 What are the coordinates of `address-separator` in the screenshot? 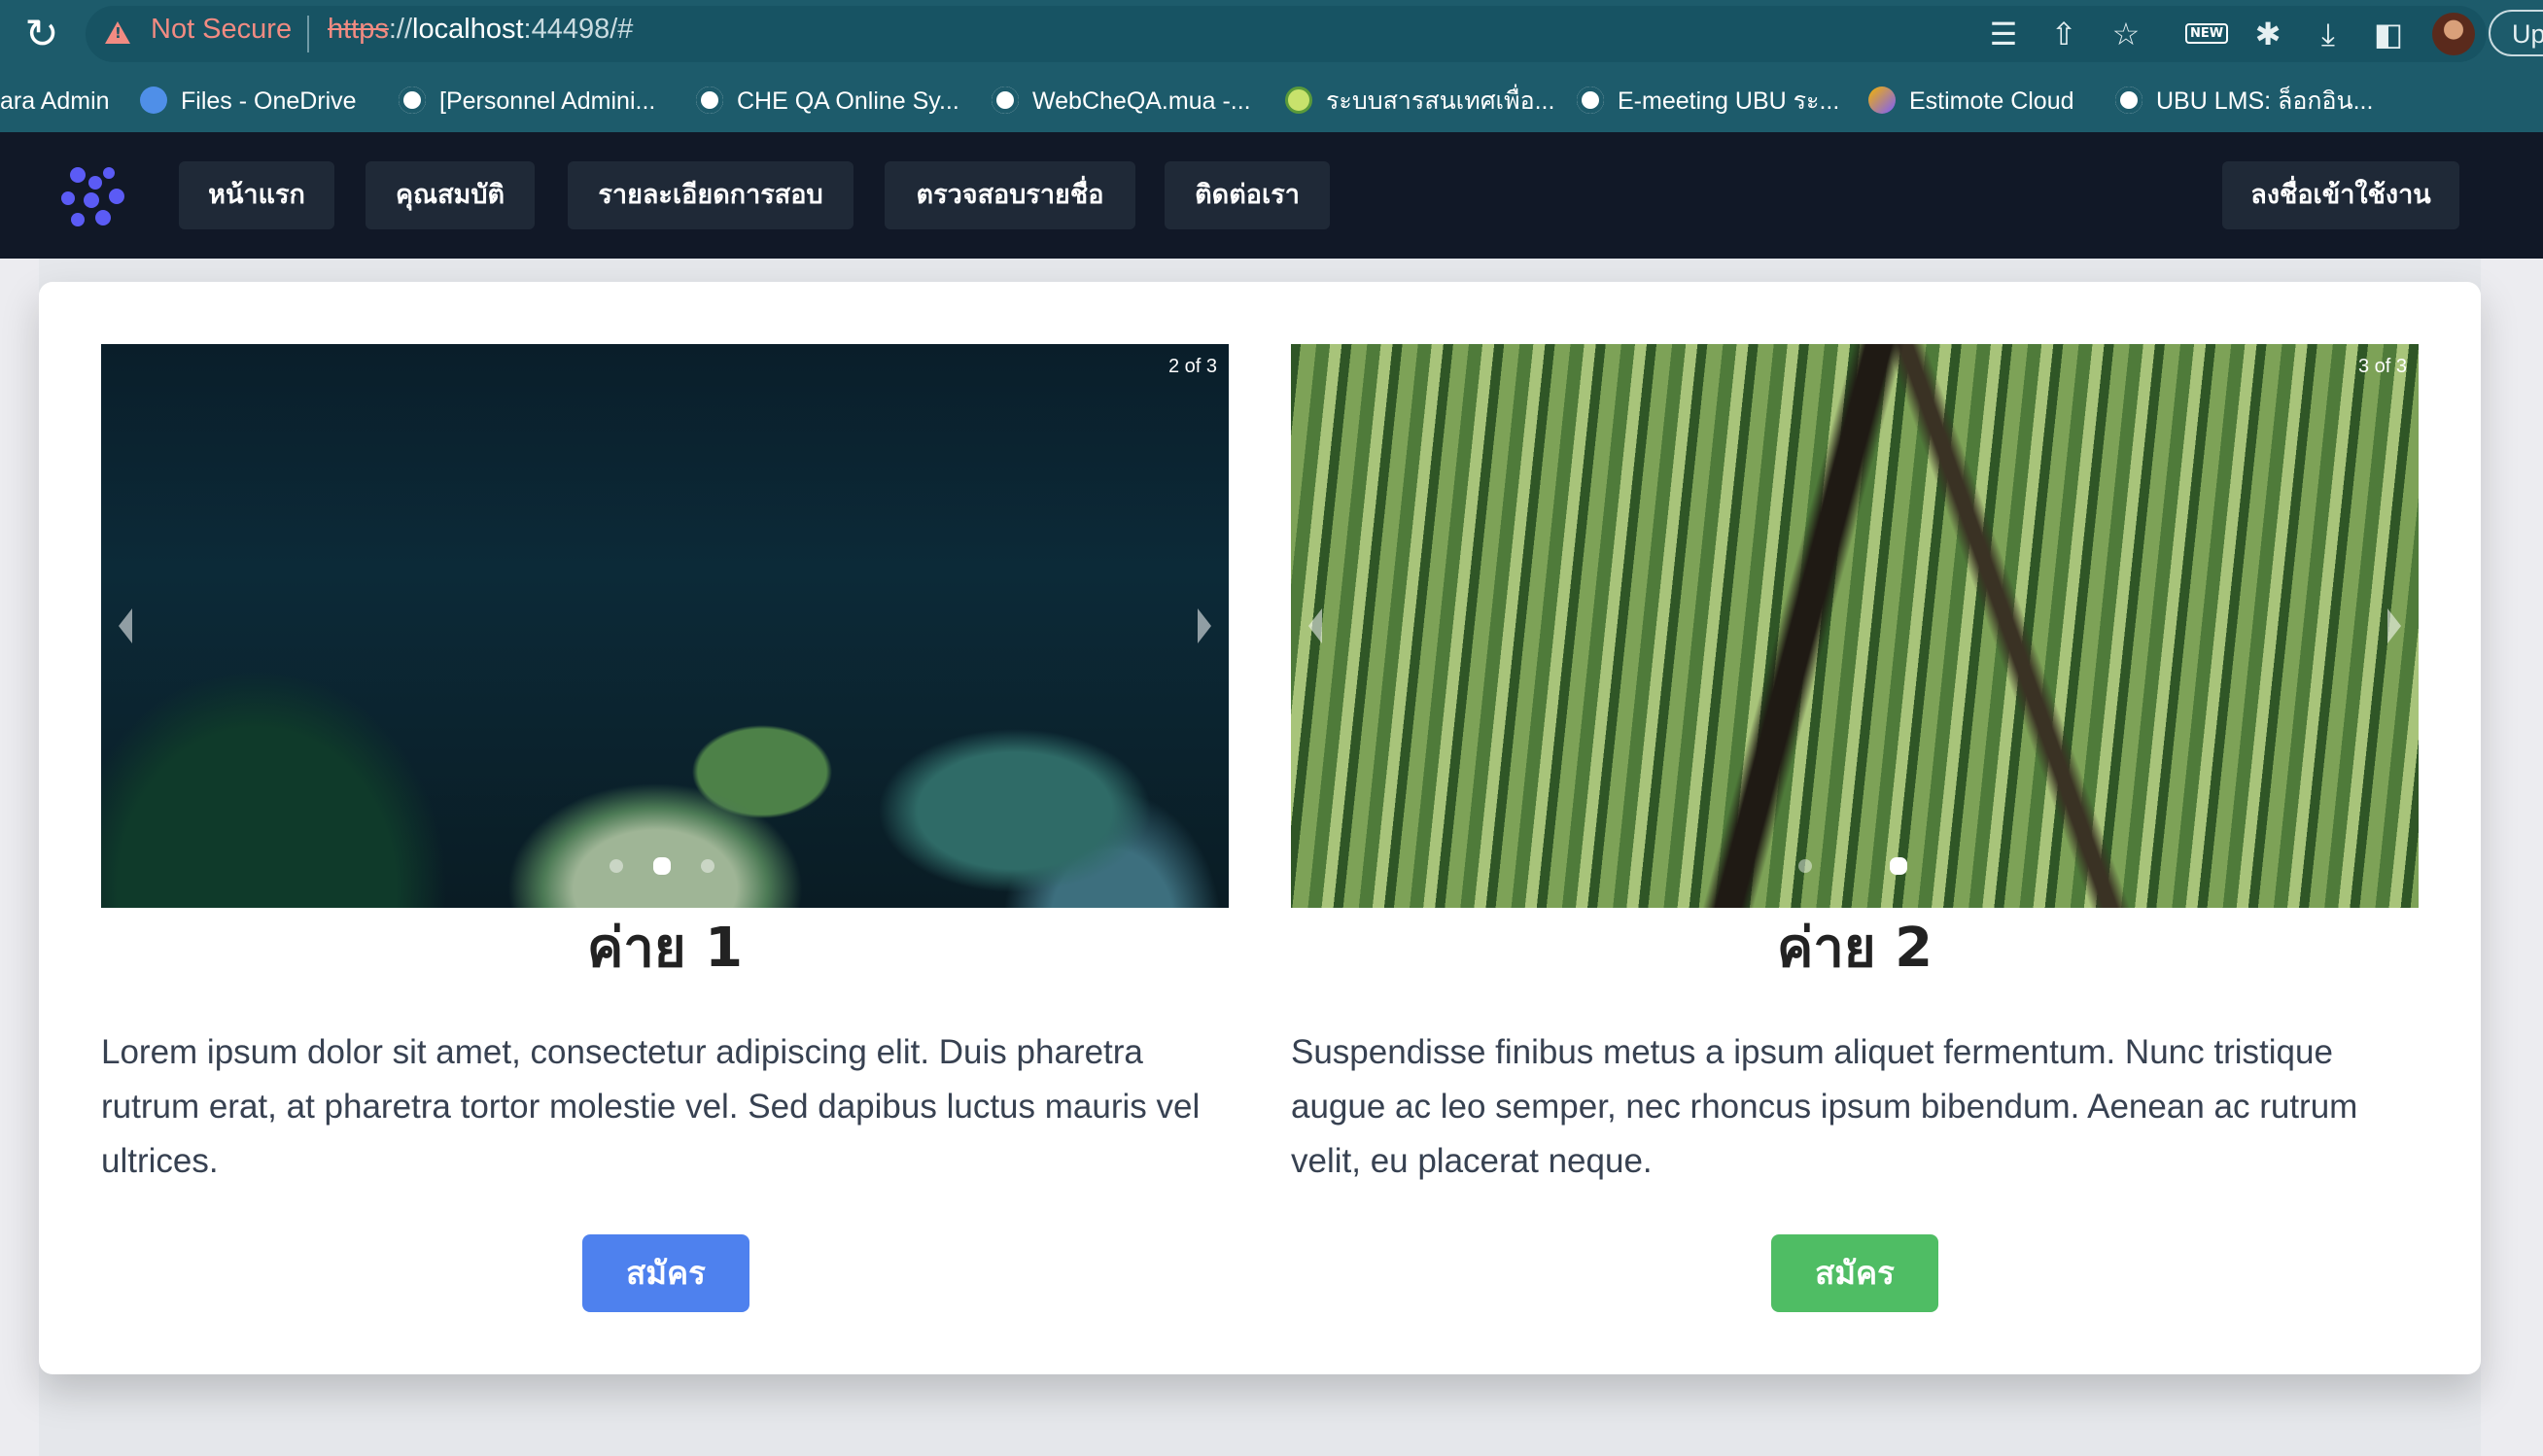 It's located at (308, 34).